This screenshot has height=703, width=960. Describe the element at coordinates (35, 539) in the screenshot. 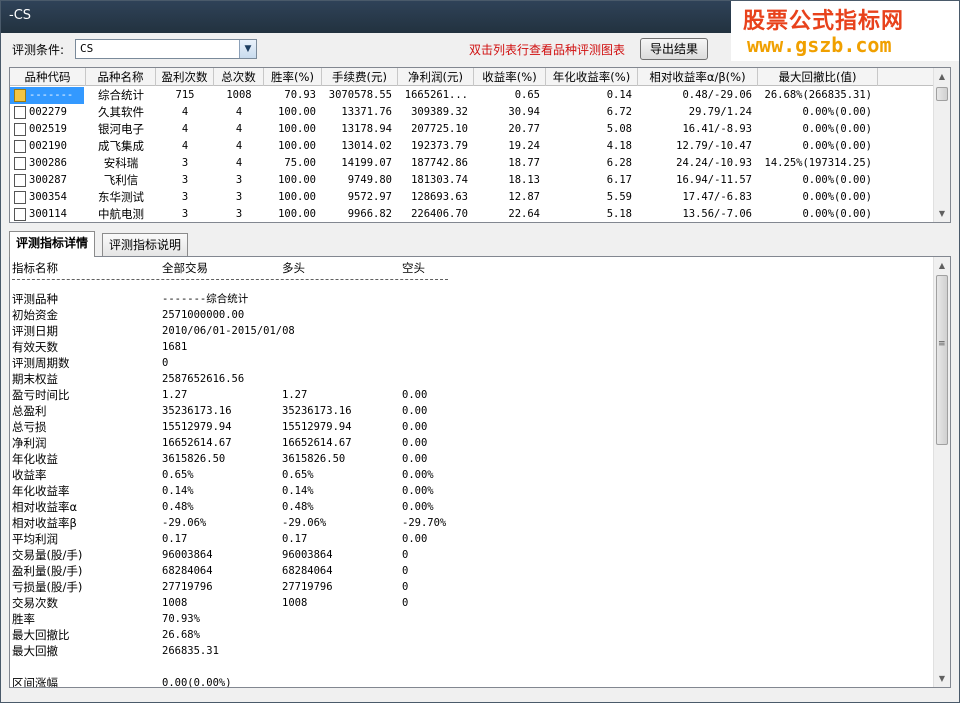

I see `metric-name: 平均利润` at that location.